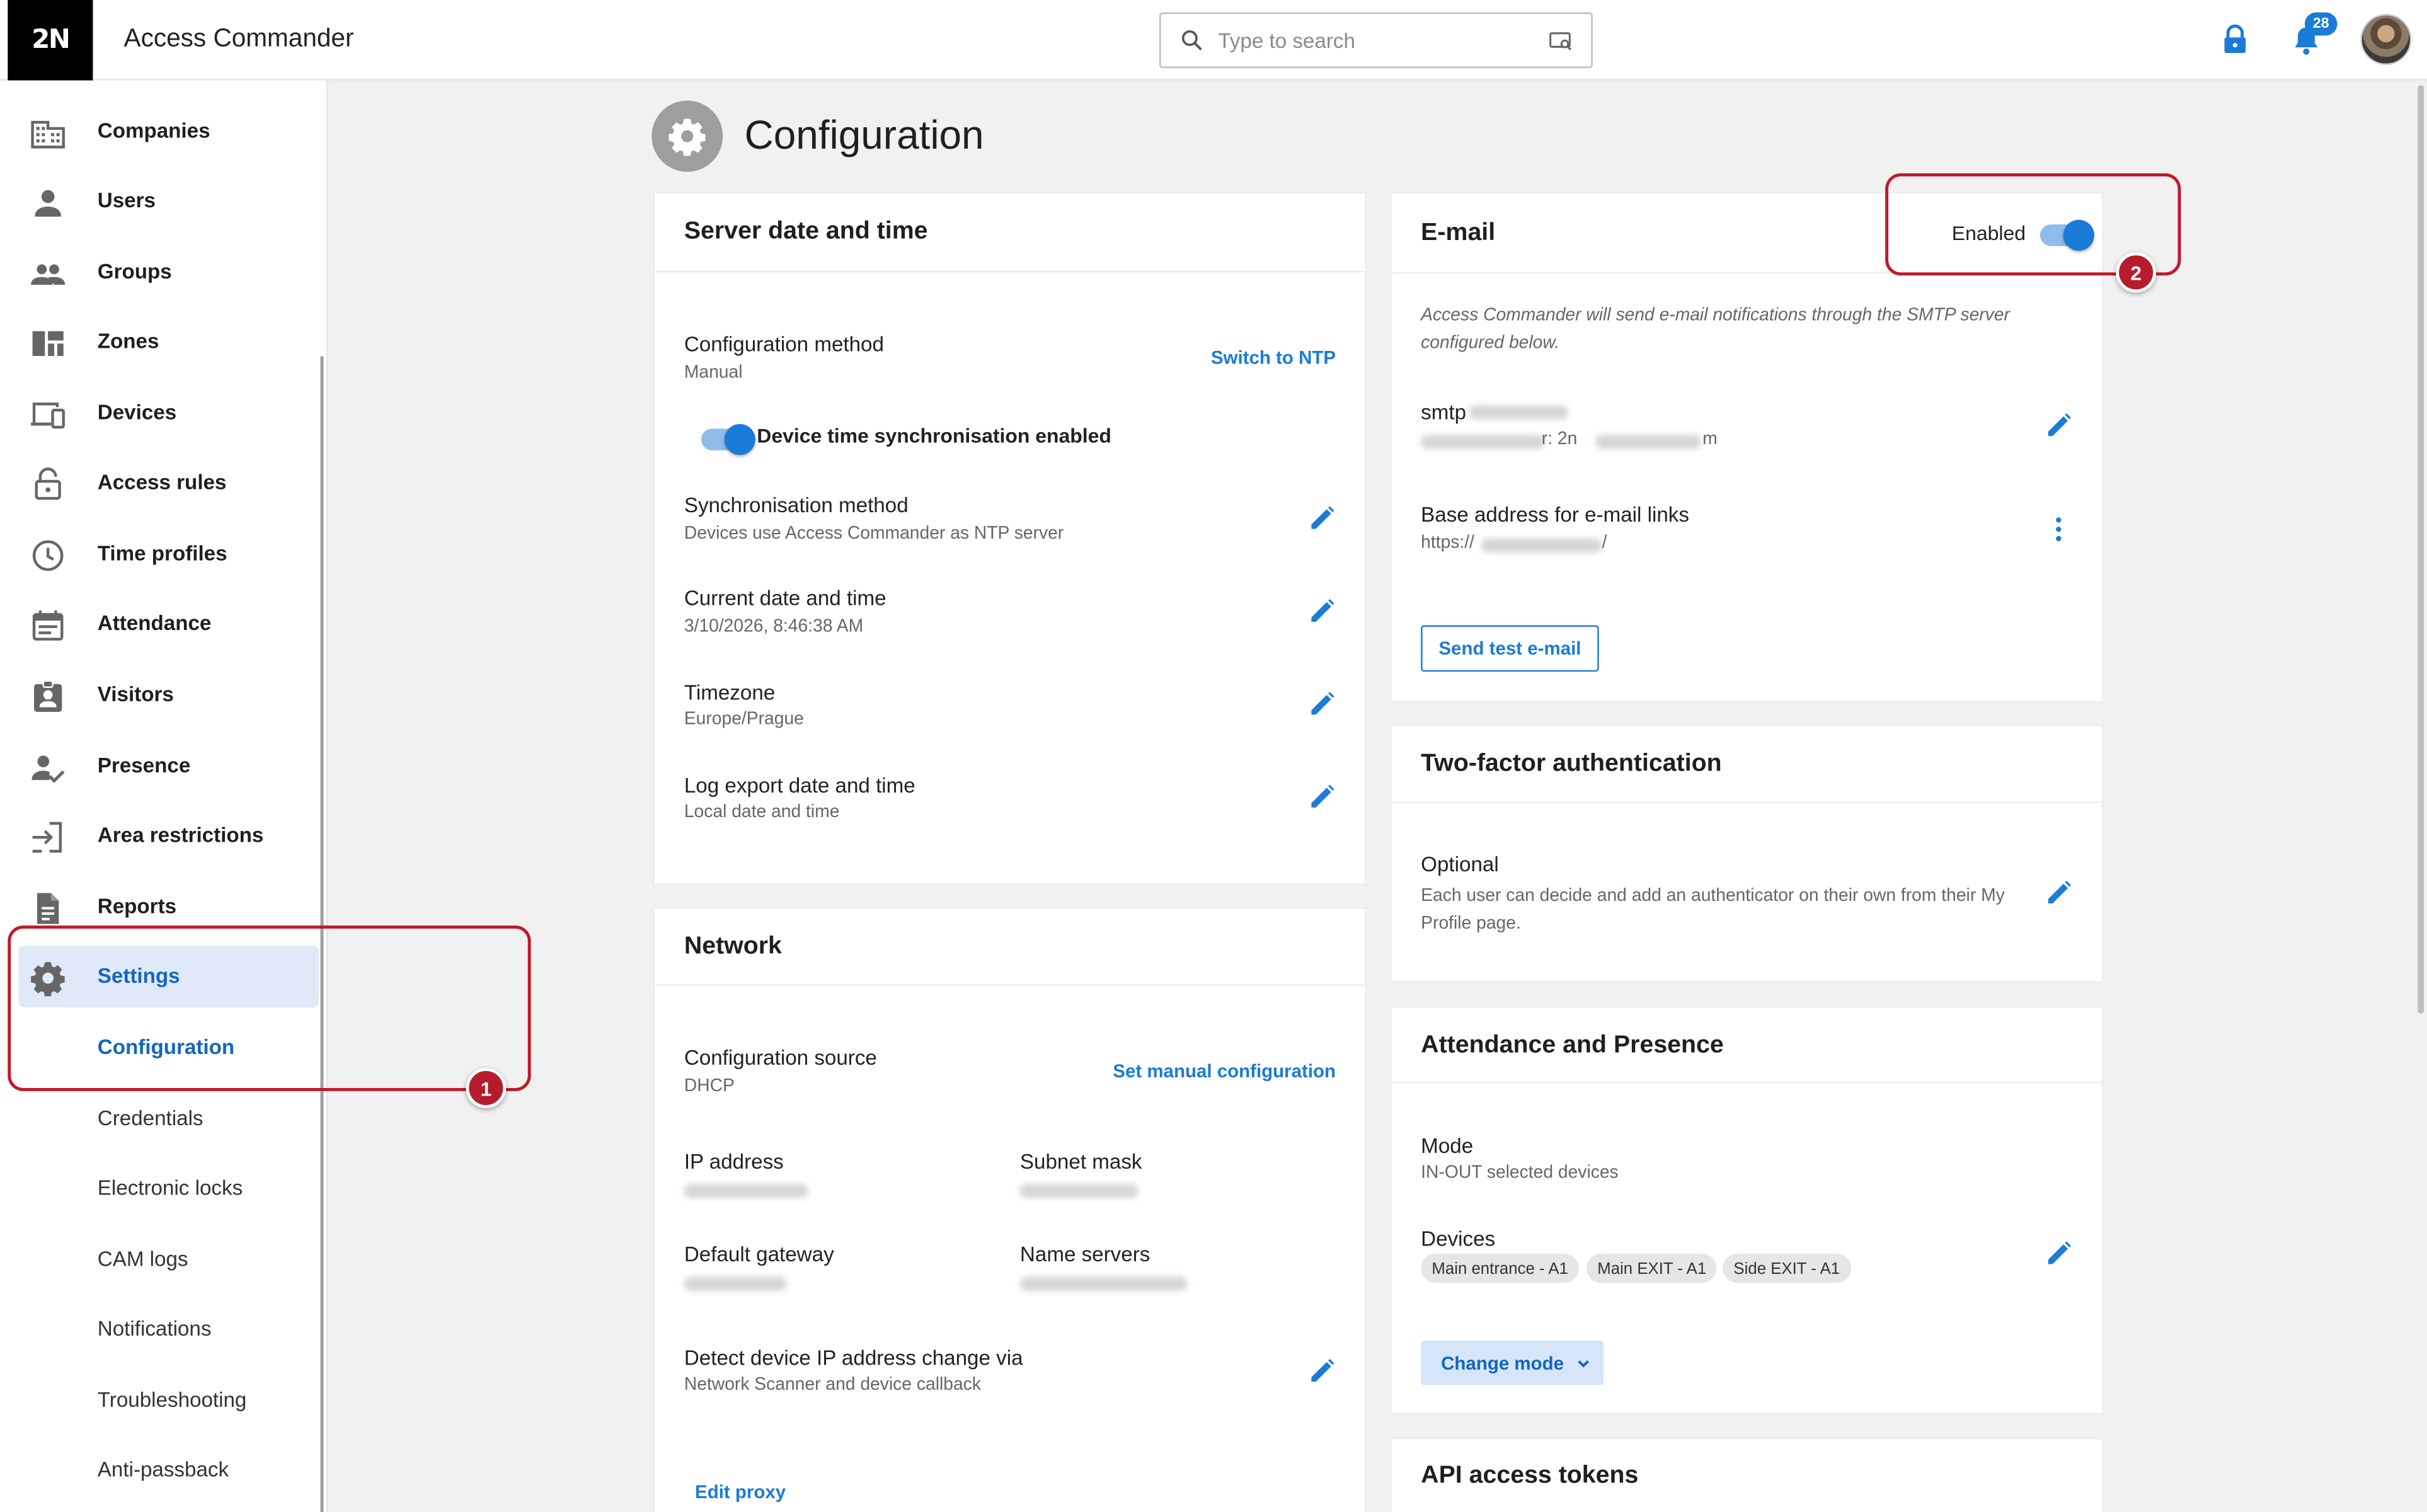 This screenshot has height=1512, width=2427. I want to click on ip-address-label: IP address, so click(734, 1162).